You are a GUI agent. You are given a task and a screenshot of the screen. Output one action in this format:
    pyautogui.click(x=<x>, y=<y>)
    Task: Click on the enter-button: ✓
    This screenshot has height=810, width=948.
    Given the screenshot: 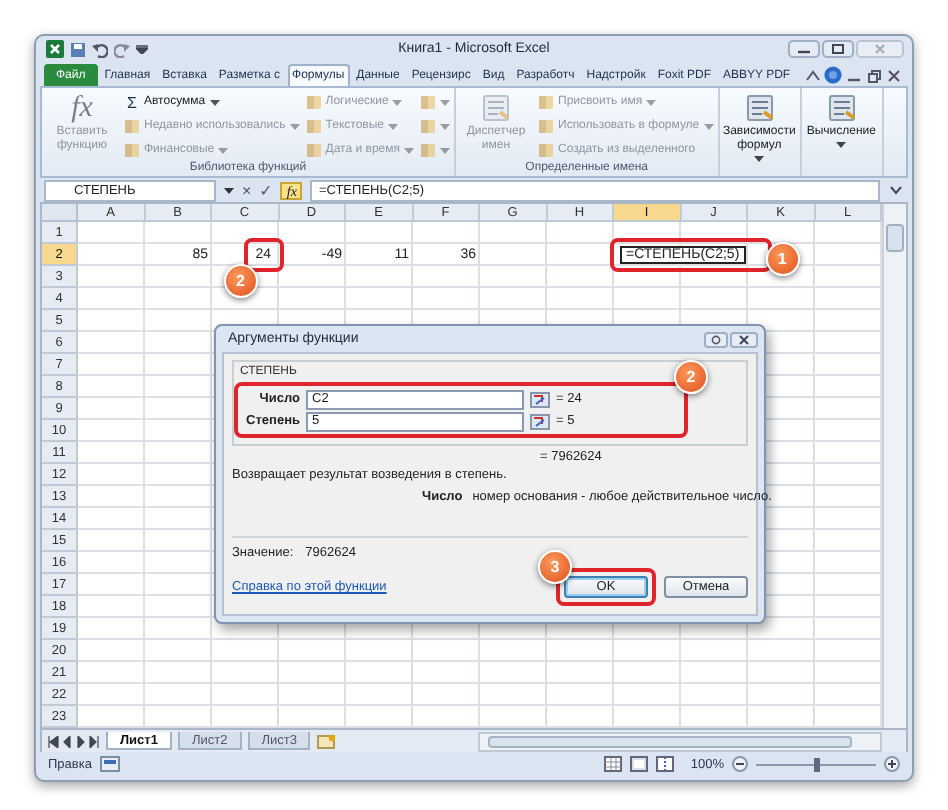 What is the action you would take?
    pyautogui.click(x=266, y=190)
    